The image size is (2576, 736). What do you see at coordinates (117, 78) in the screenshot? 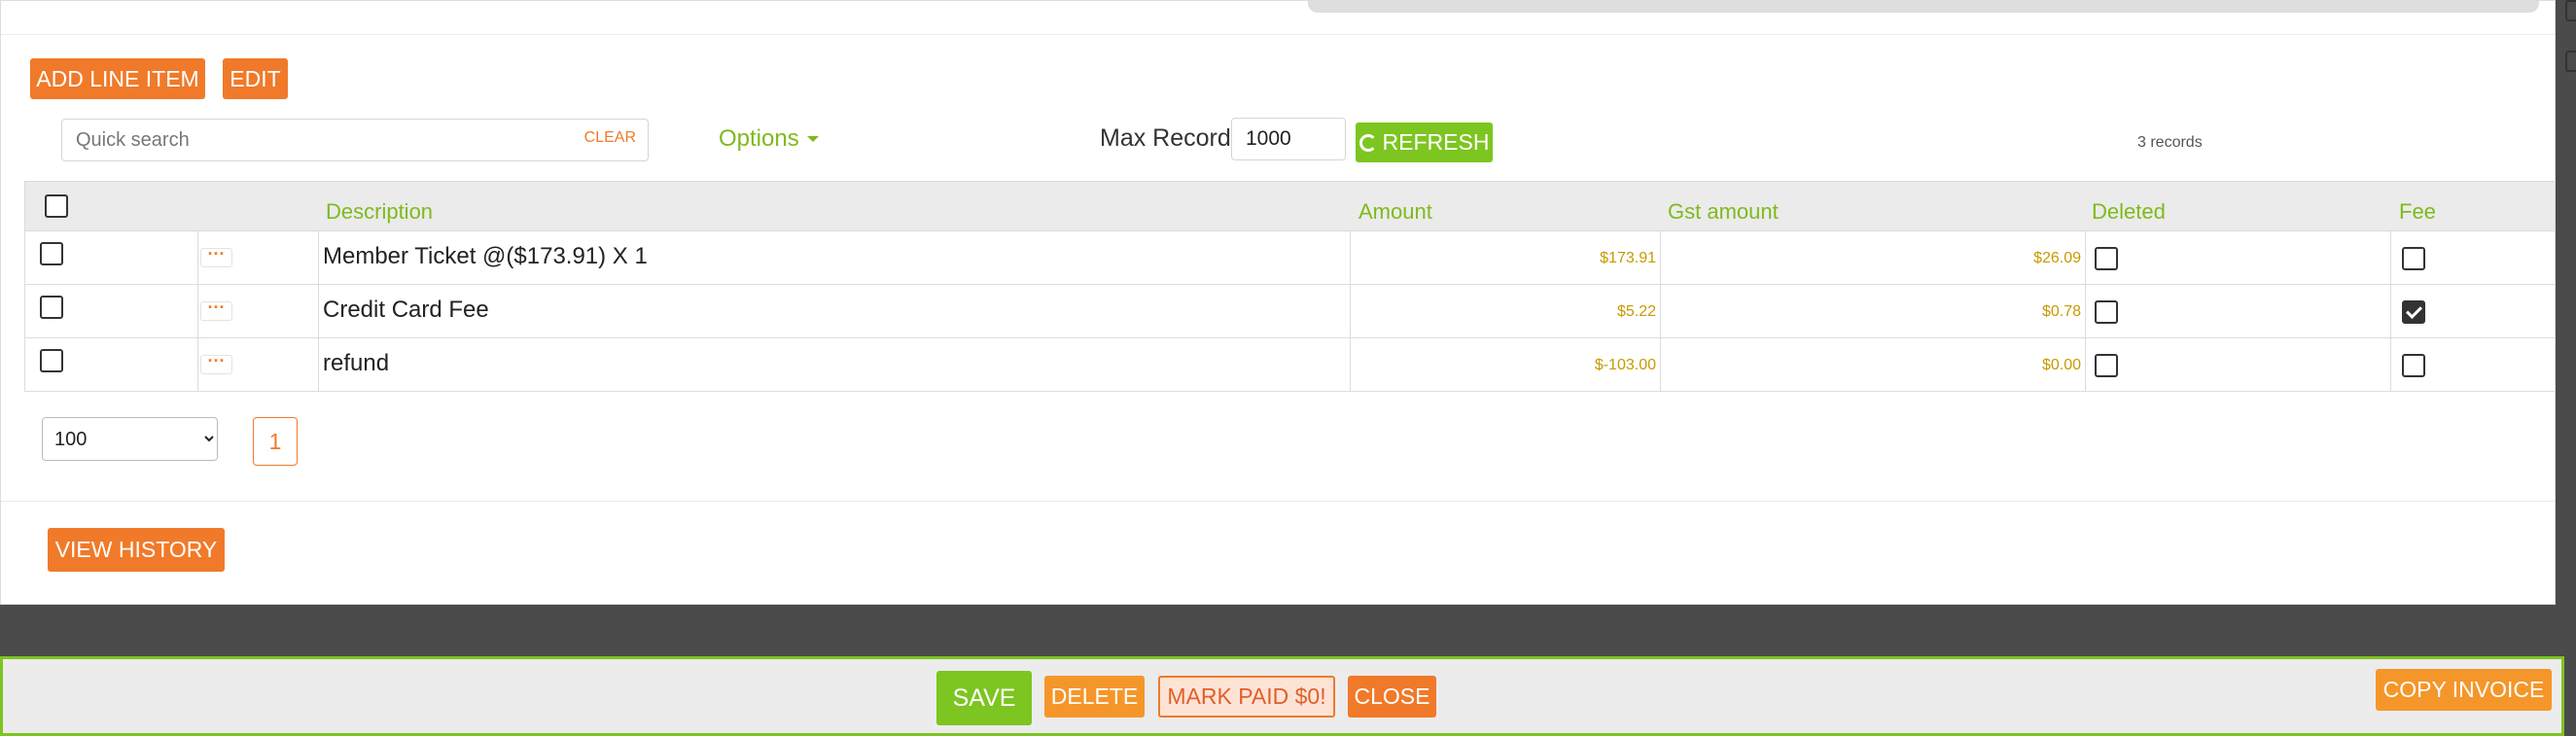
I see `add-line-item-button: ADD LINE ITEM` at bounding box center [117, 78].